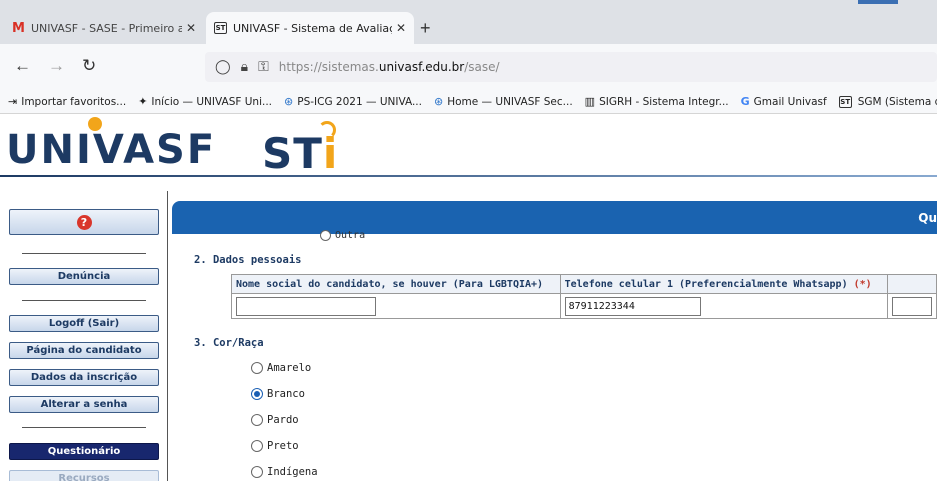  Describe the element at coordinates (862, 284) in the screenshot. I see `required-mark: (*)` at that location.